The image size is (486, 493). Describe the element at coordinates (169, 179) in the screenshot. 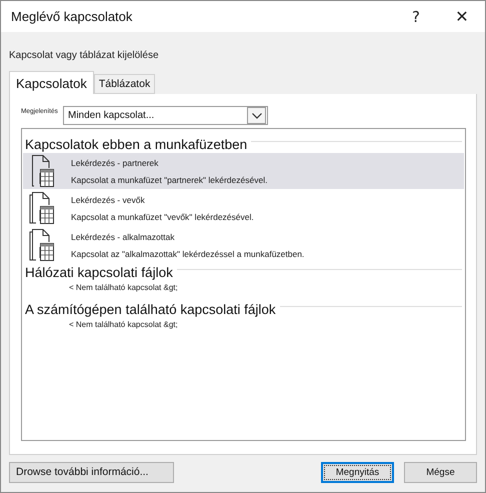

I see `connection-description: Kapcsolat a munkafüzet "partnerek" lekérdezésével.` at that location.